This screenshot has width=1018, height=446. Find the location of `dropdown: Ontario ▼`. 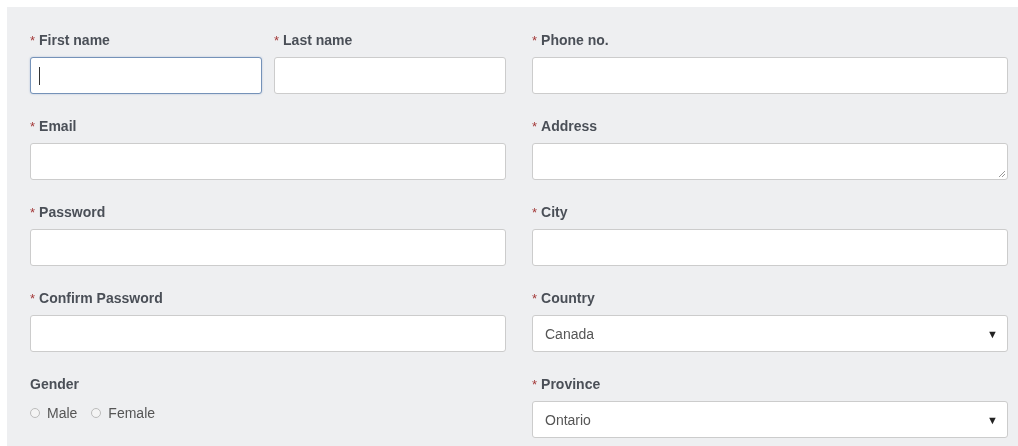

dropdown: Ontario ▼ is located at coordinates (770, 419).